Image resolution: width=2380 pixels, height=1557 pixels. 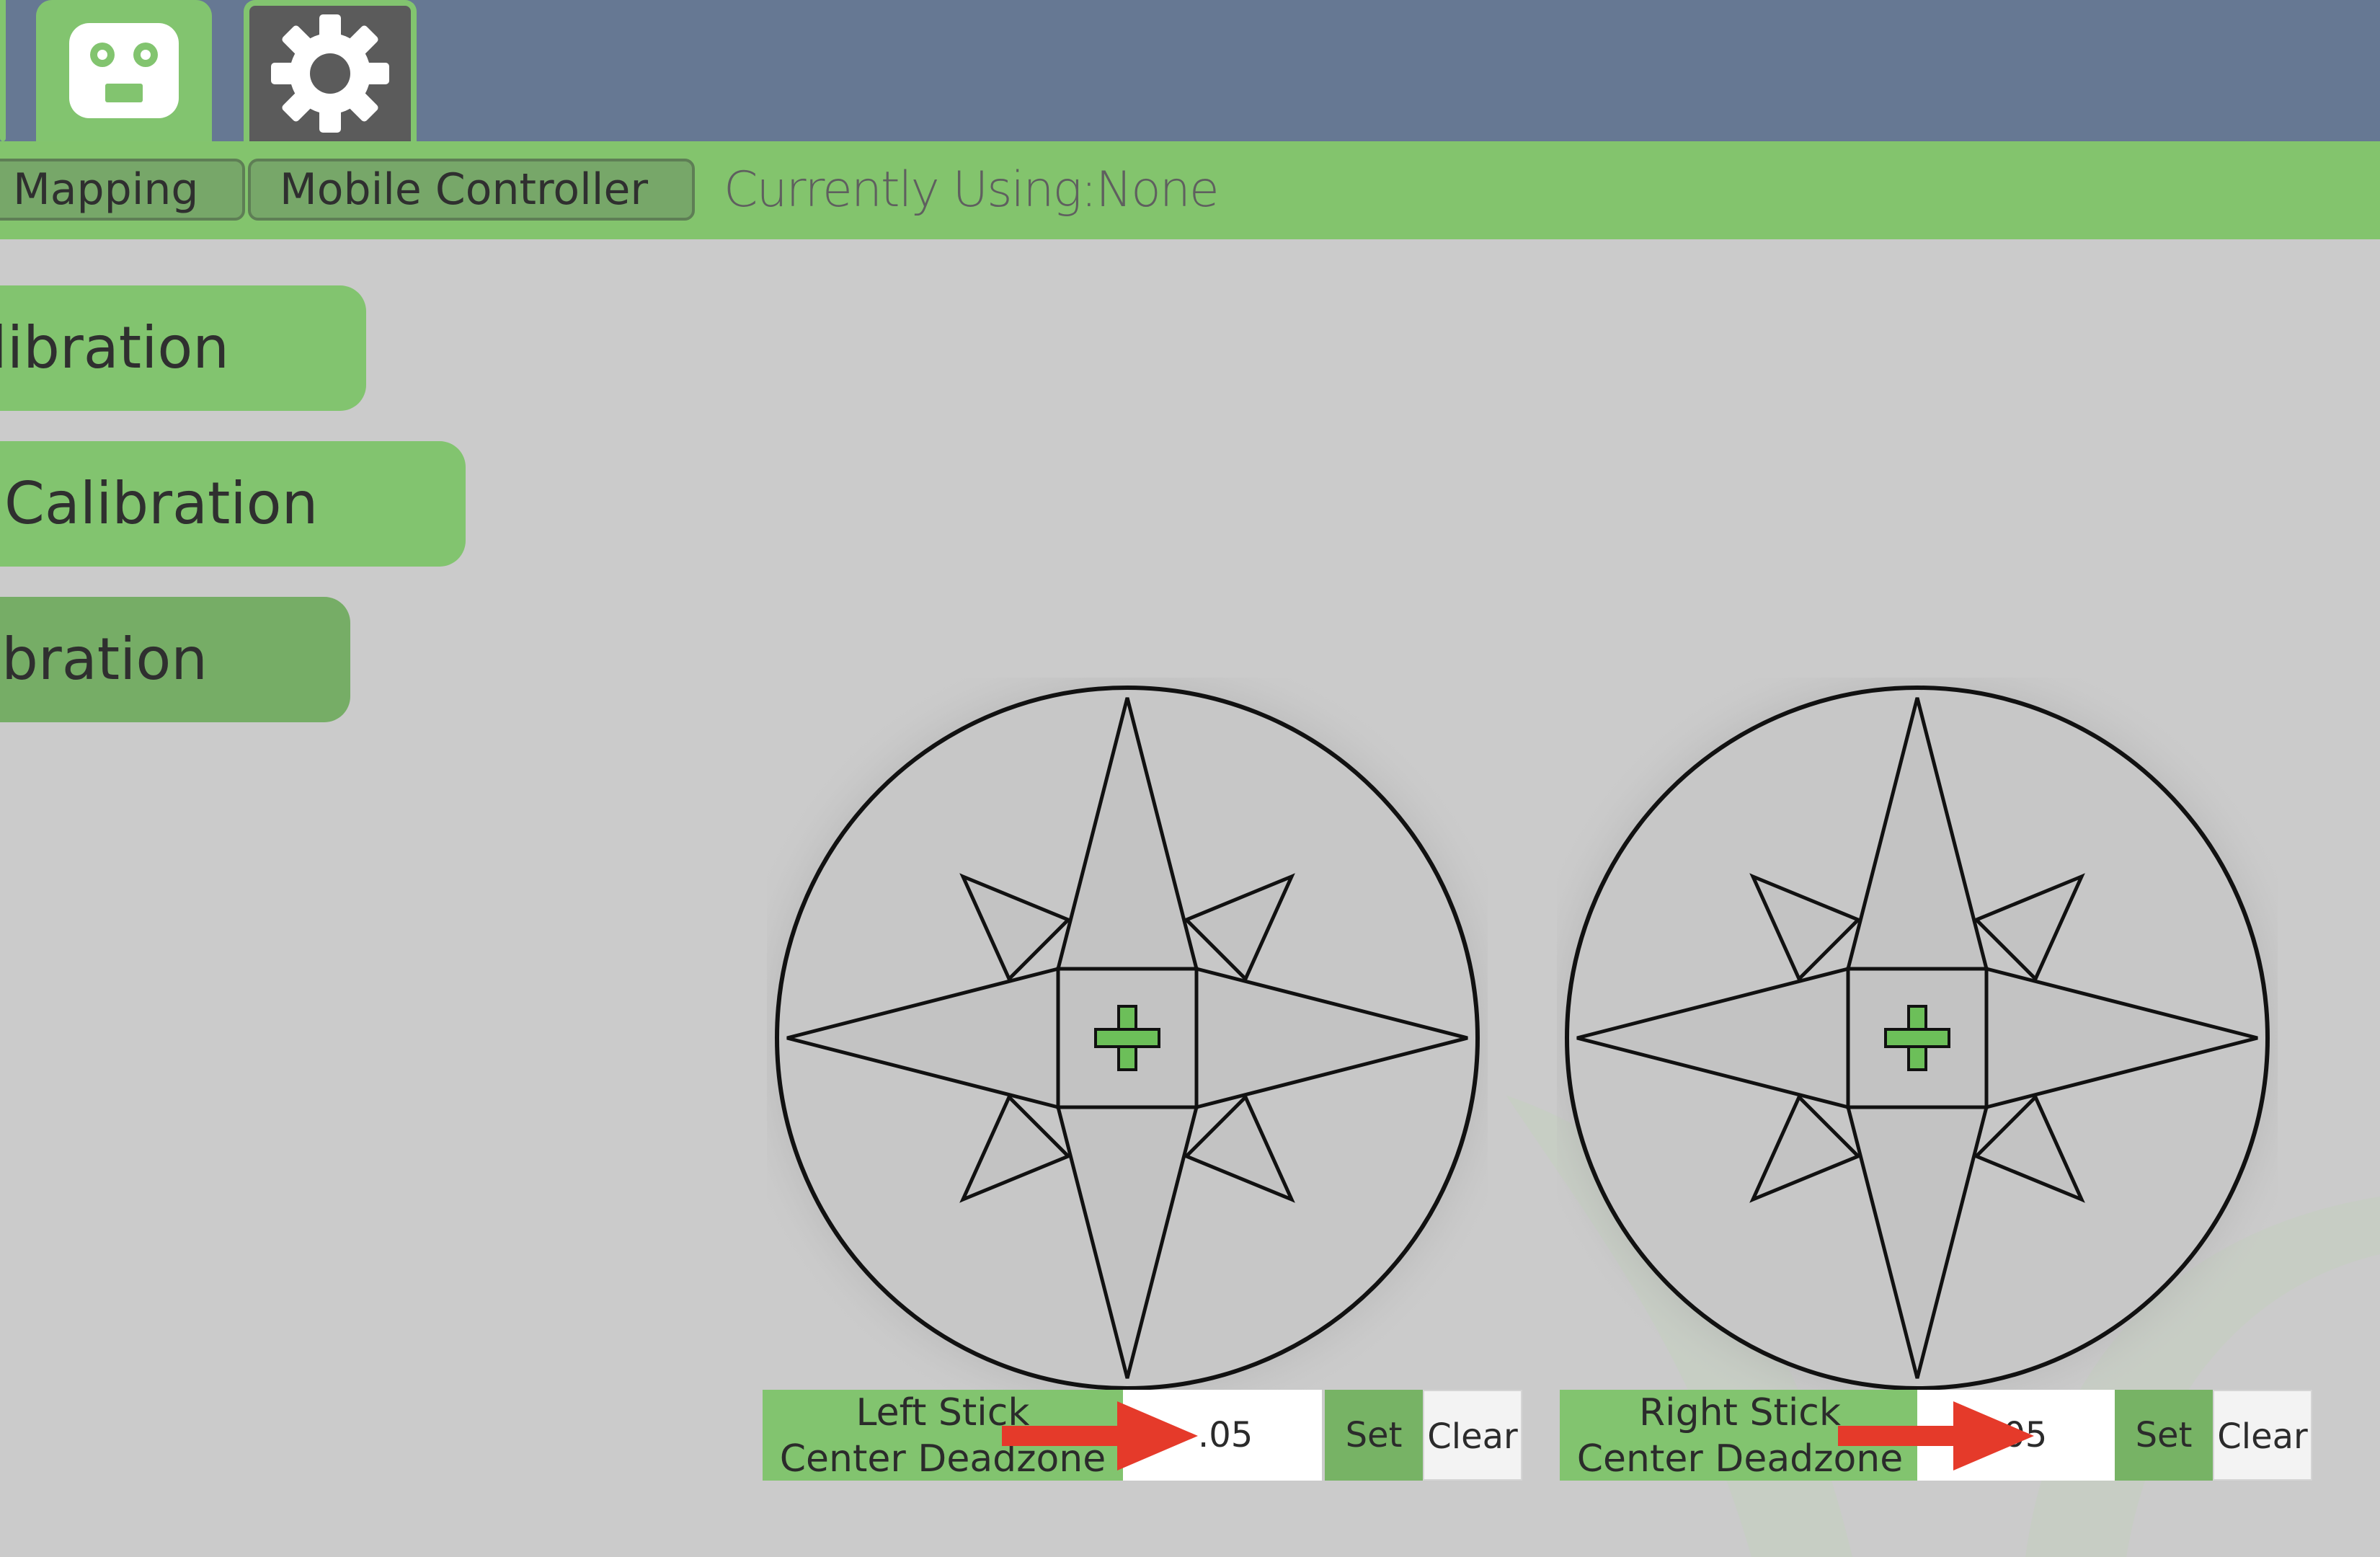 What do you see at coordinates (972, 189) in the screenshot?
I see `currently-using-status: Currently Using:None` at bounding box center [972, 189].